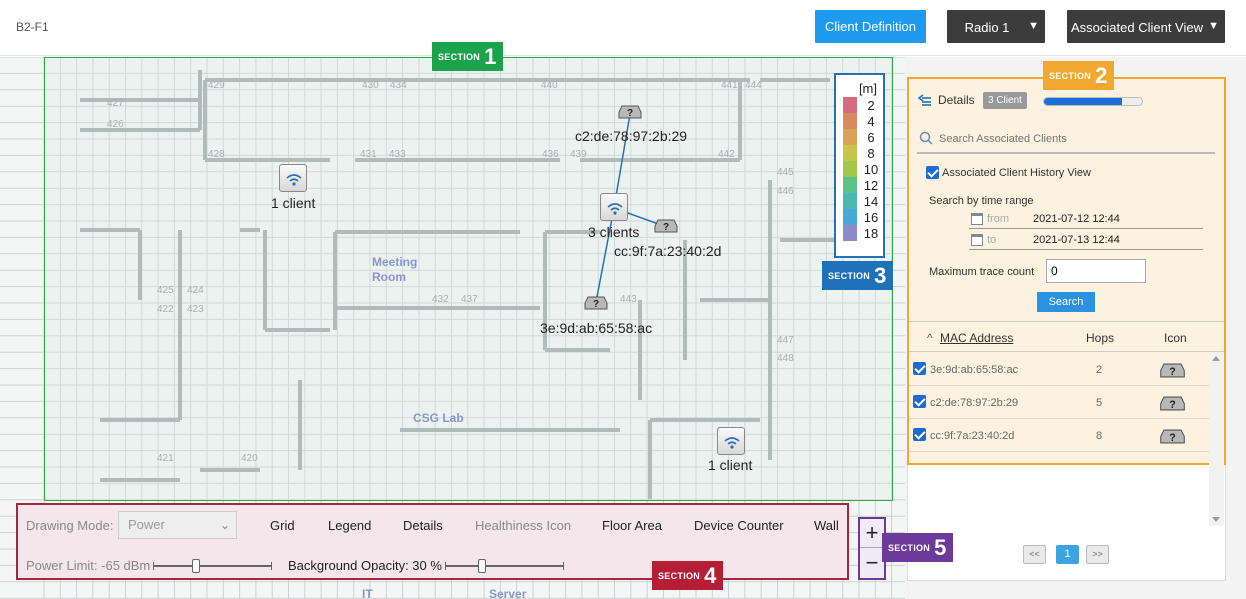 The width and height of the screenshot is (1246, 599). I want to click on background-opacity-slider, so click(504, 566).